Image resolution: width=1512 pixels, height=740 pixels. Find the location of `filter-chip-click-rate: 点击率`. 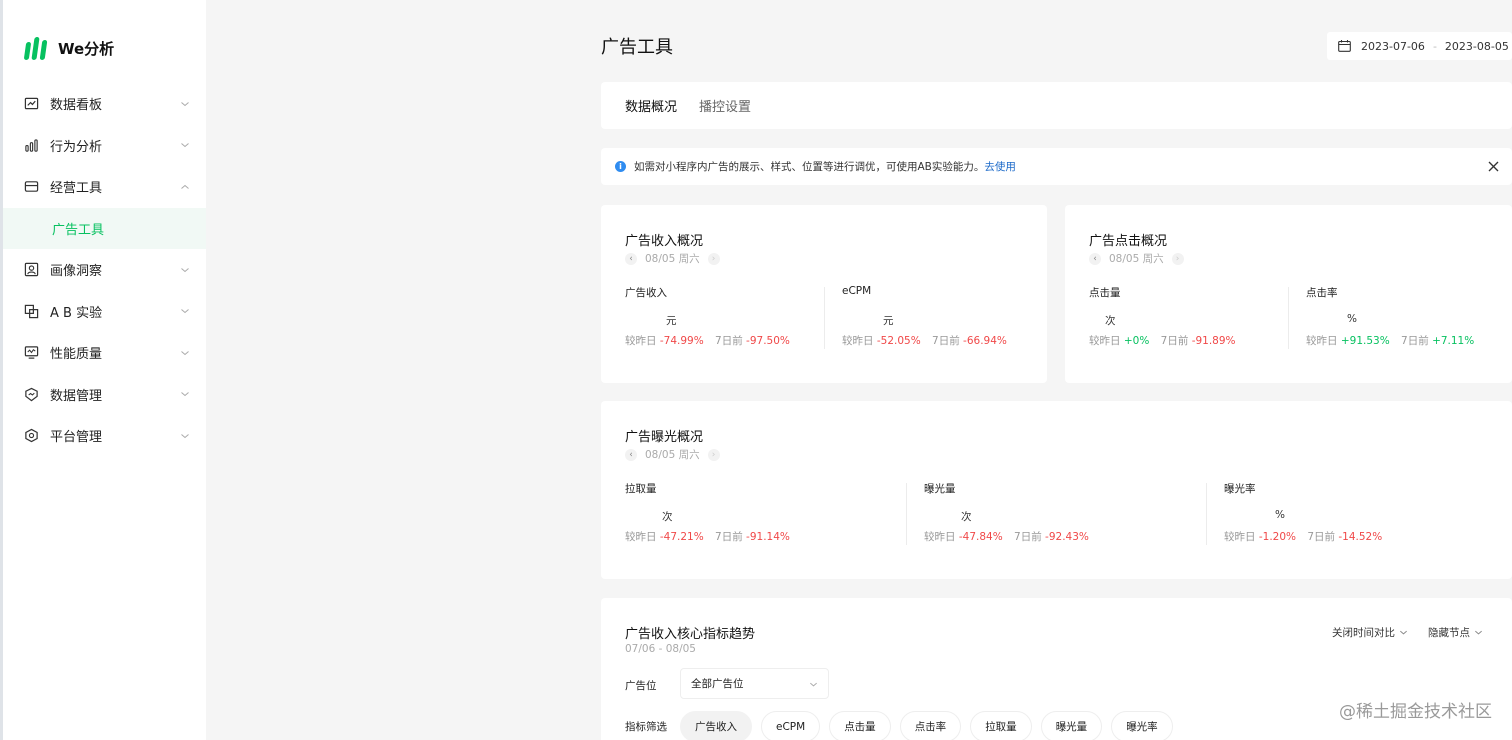

filter-chip-click-rate: 点击率 is located at coordinates (930, 725).